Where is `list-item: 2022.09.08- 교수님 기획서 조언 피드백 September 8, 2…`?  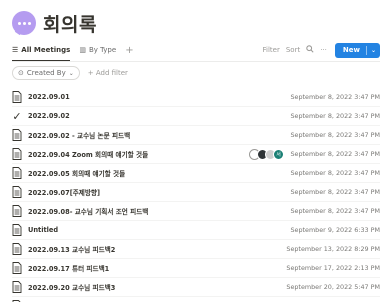 list-item: 2022.09.08- 교수님 기획서 조언 피드백 September 8, 2… is located at coordinates (196, 211).